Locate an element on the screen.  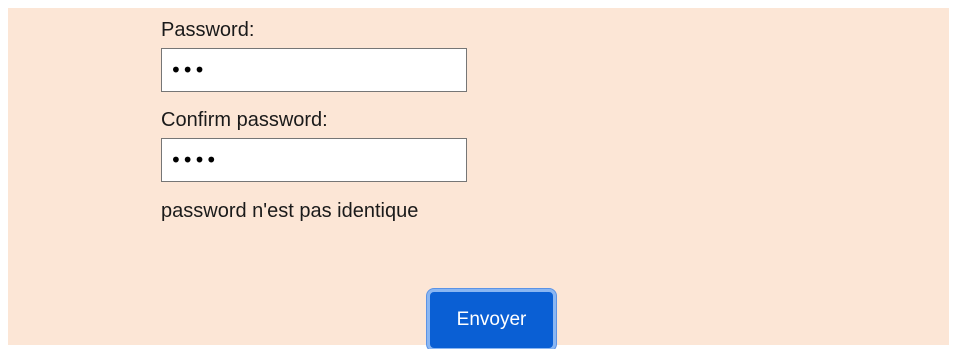
password-label: Password: is located at coordinates (208, 30).